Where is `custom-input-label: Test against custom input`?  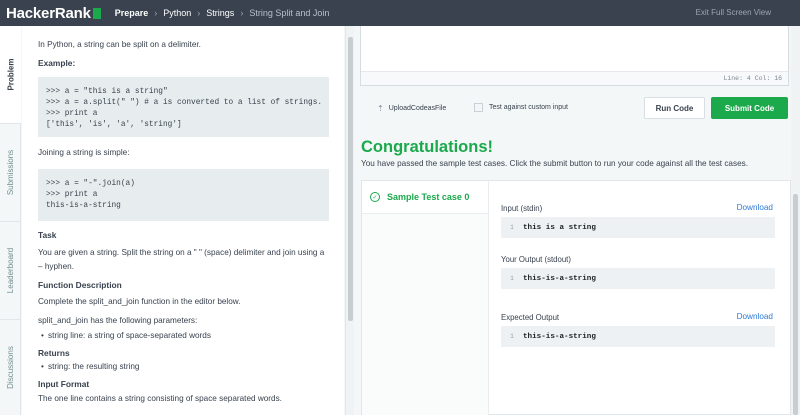
custom-input-label: Test against custom input is located at coordinates (528, 107).